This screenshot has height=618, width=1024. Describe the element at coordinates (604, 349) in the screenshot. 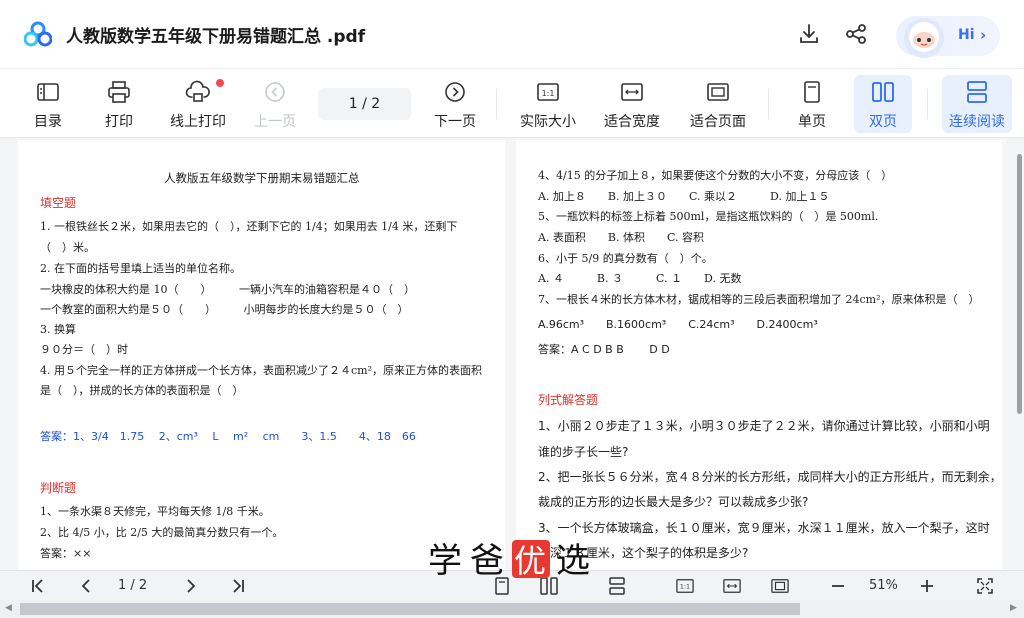

I see `answer-text: 答案：A C D B B D D` at that location.